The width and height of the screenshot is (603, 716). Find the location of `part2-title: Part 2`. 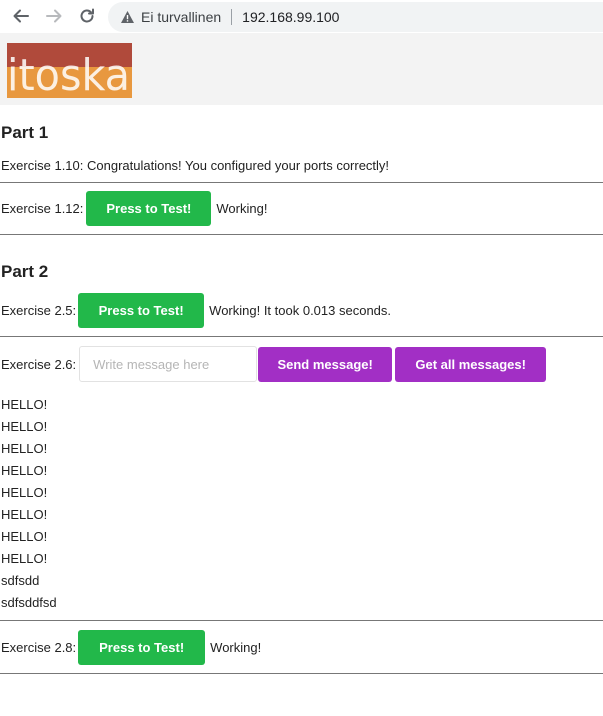

part2-title: Part 2 is located at coordinates (25, 271).